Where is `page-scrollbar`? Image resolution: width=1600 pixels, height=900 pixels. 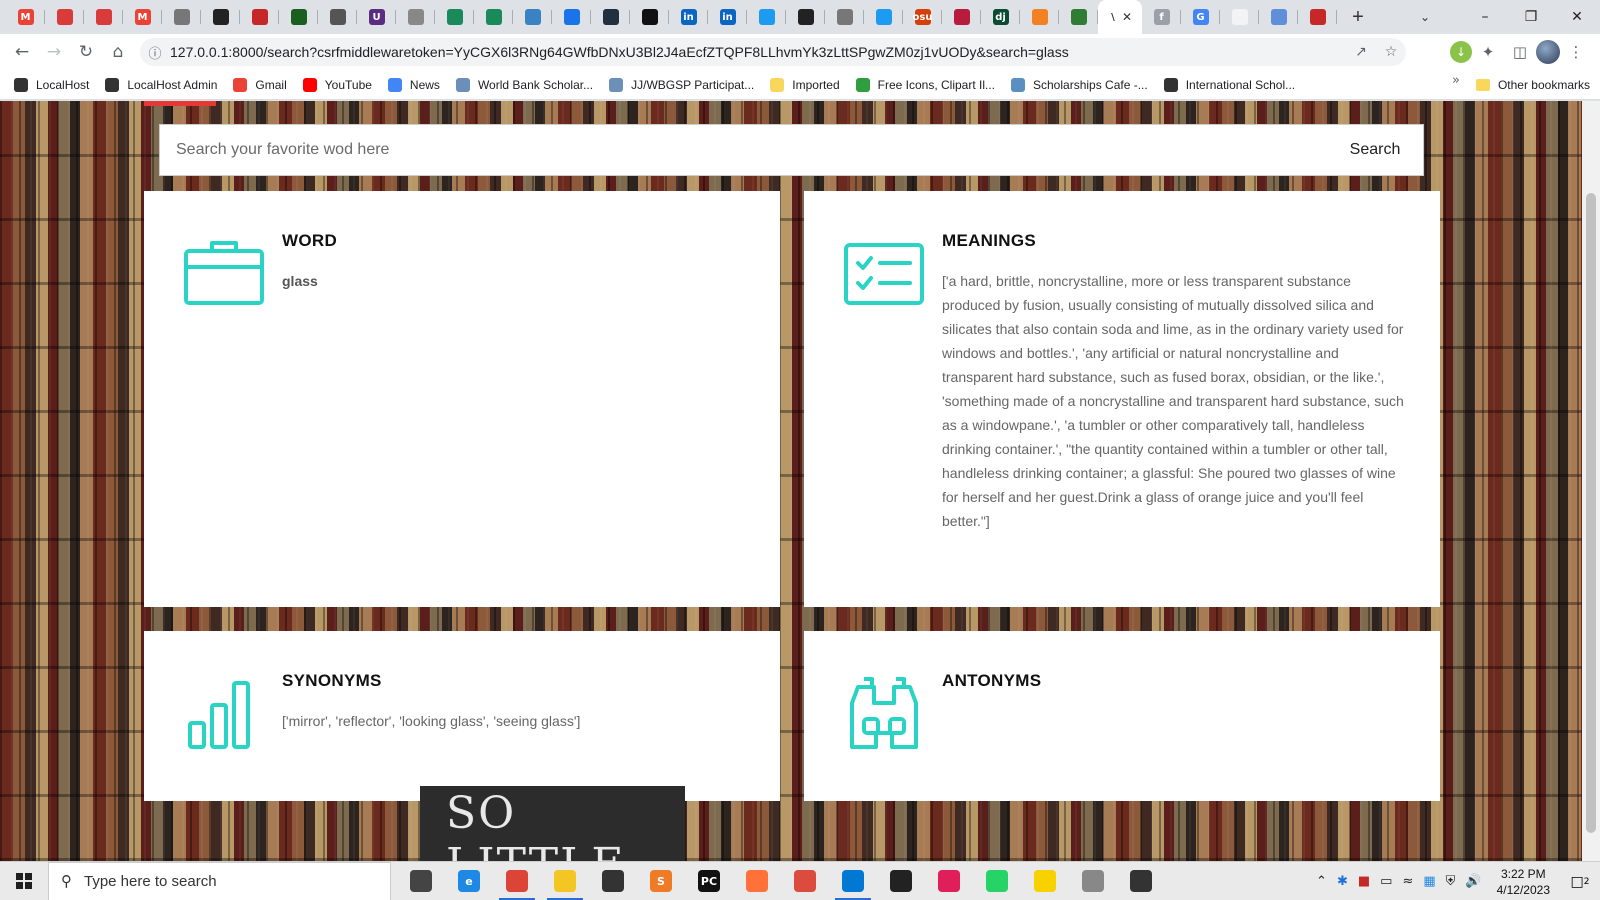
page-scrollbar is located at coordinates (1591, 481).